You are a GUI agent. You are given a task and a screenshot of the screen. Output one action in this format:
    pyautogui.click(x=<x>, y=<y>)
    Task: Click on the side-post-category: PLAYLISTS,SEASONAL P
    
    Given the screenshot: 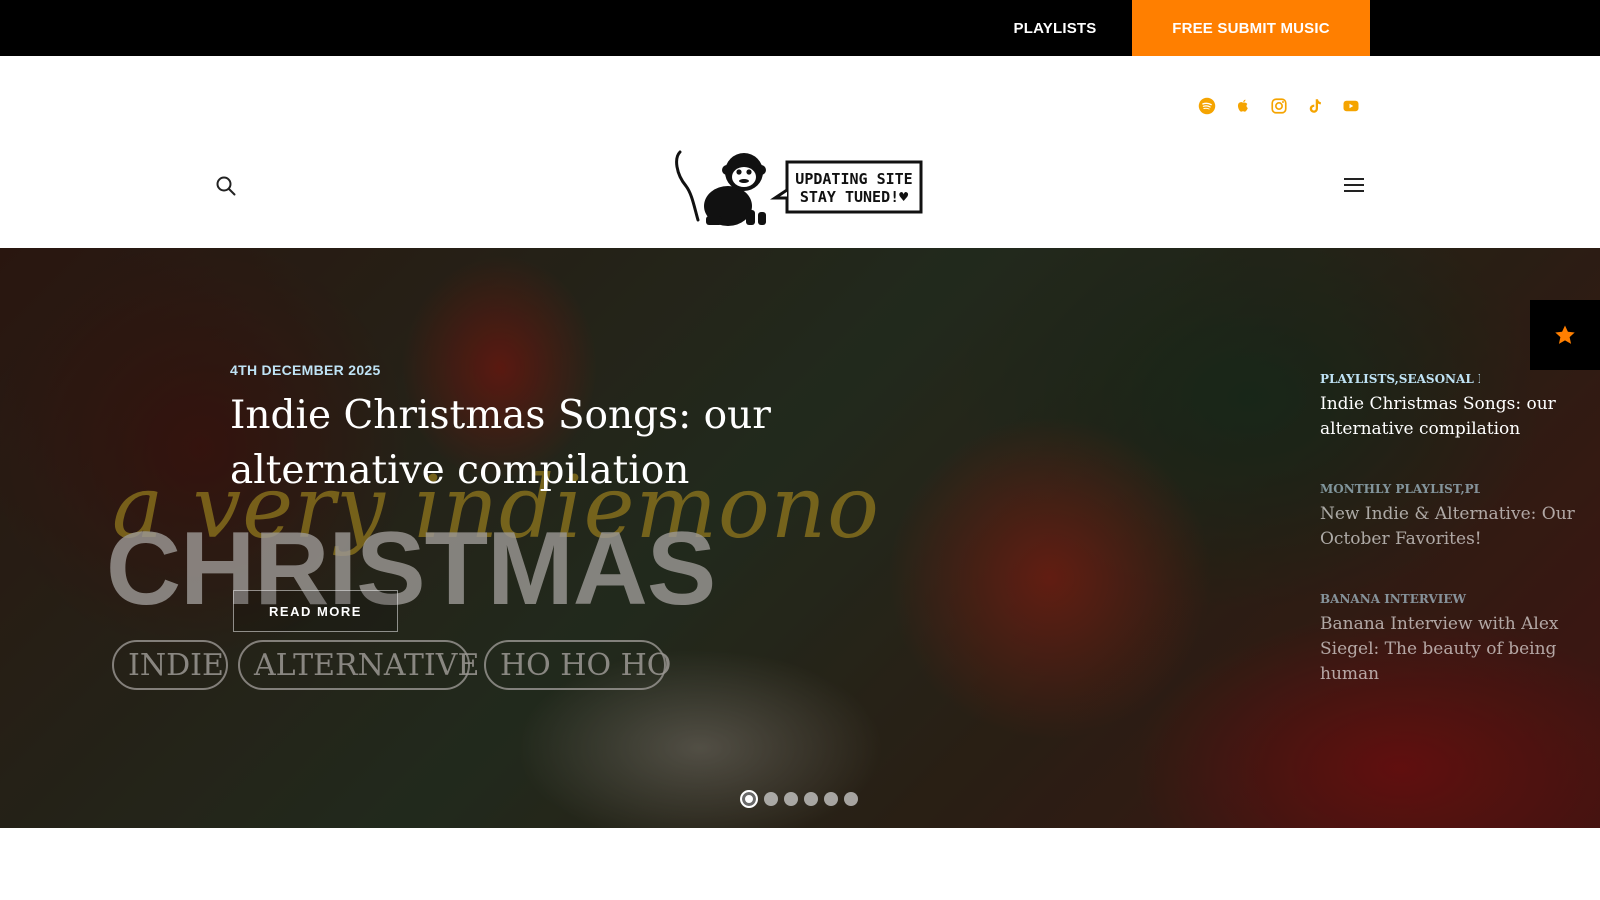 What is the action you would take?
    pyautogui.click(x=1400, y=379)
    